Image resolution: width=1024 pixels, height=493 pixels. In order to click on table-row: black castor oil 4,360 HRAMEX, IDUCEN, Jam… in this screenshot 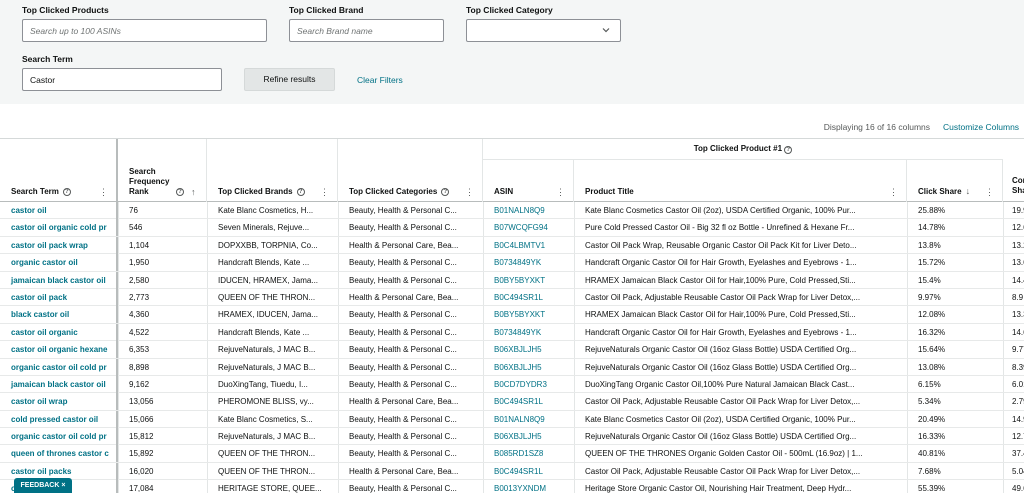, I will do `click(512, 315)`.